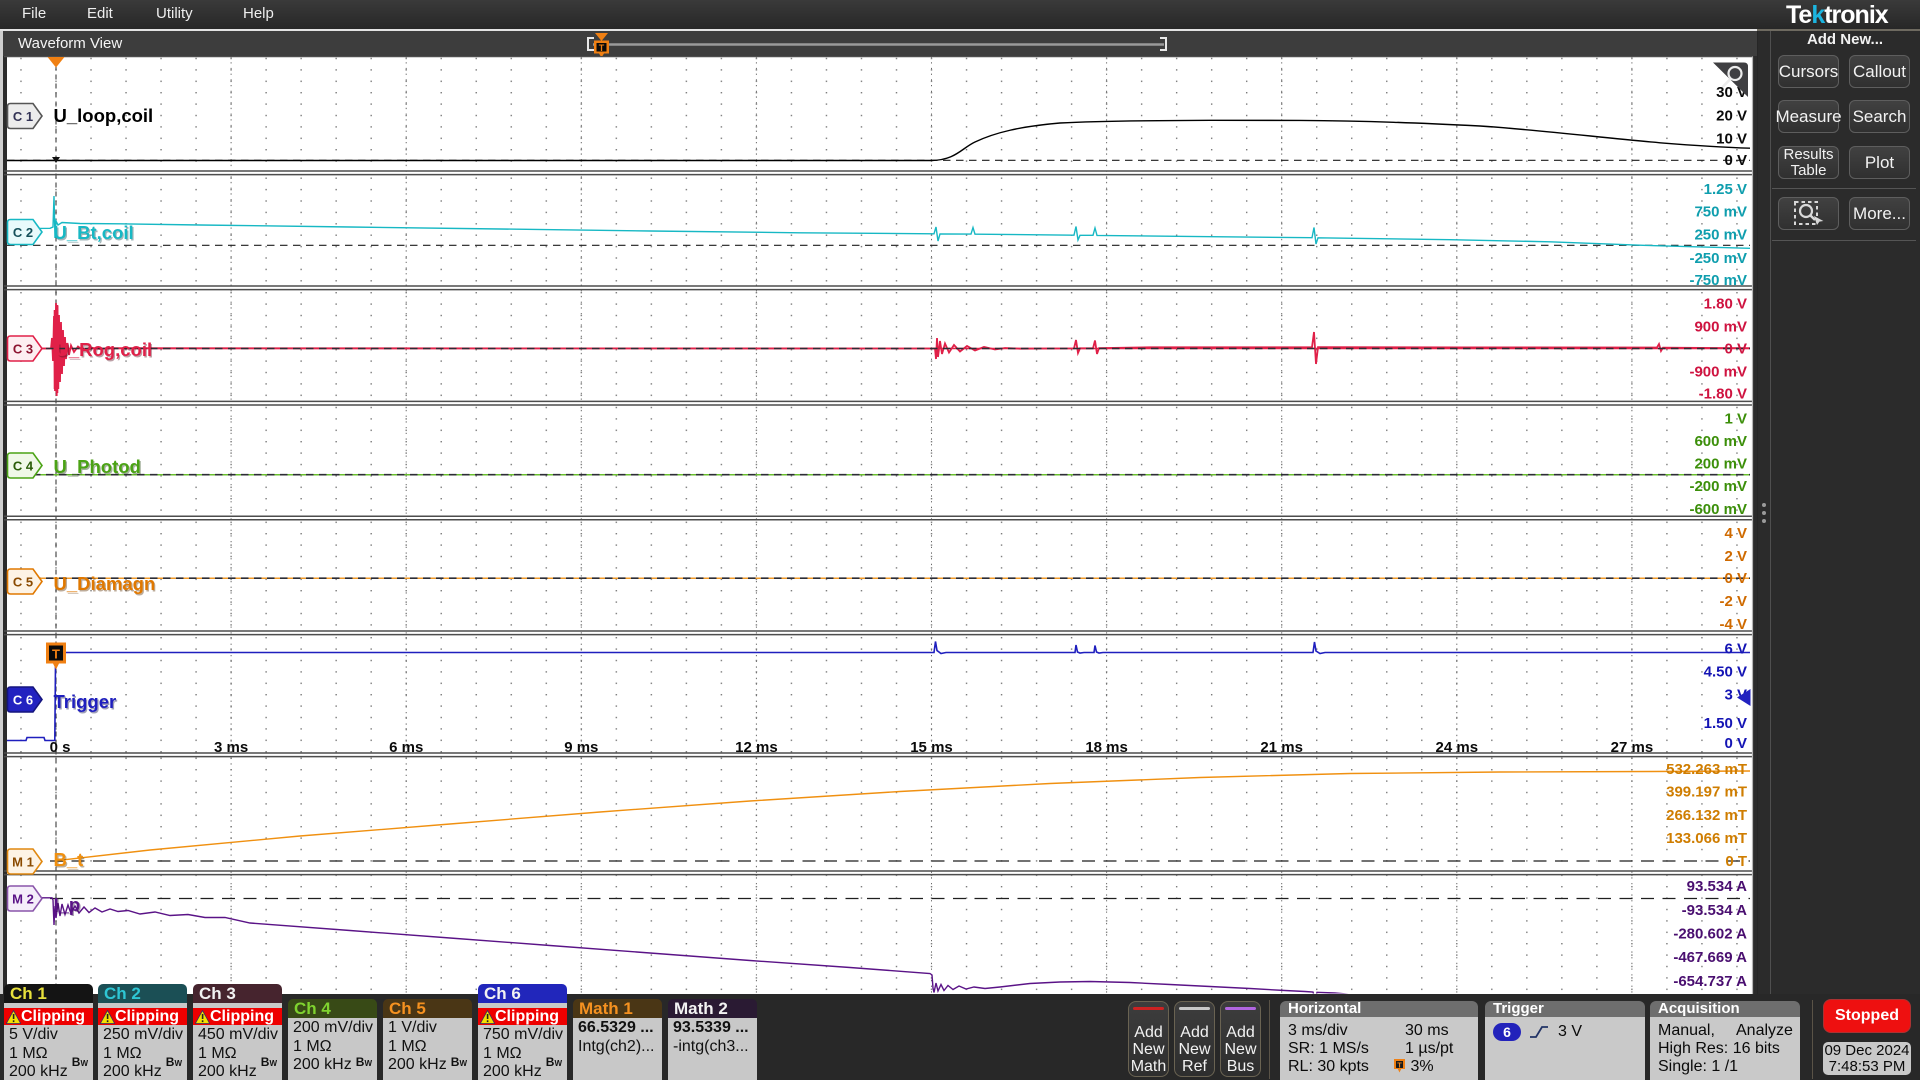  I want to click on svg-text: 10 V, so click(1731, 138).